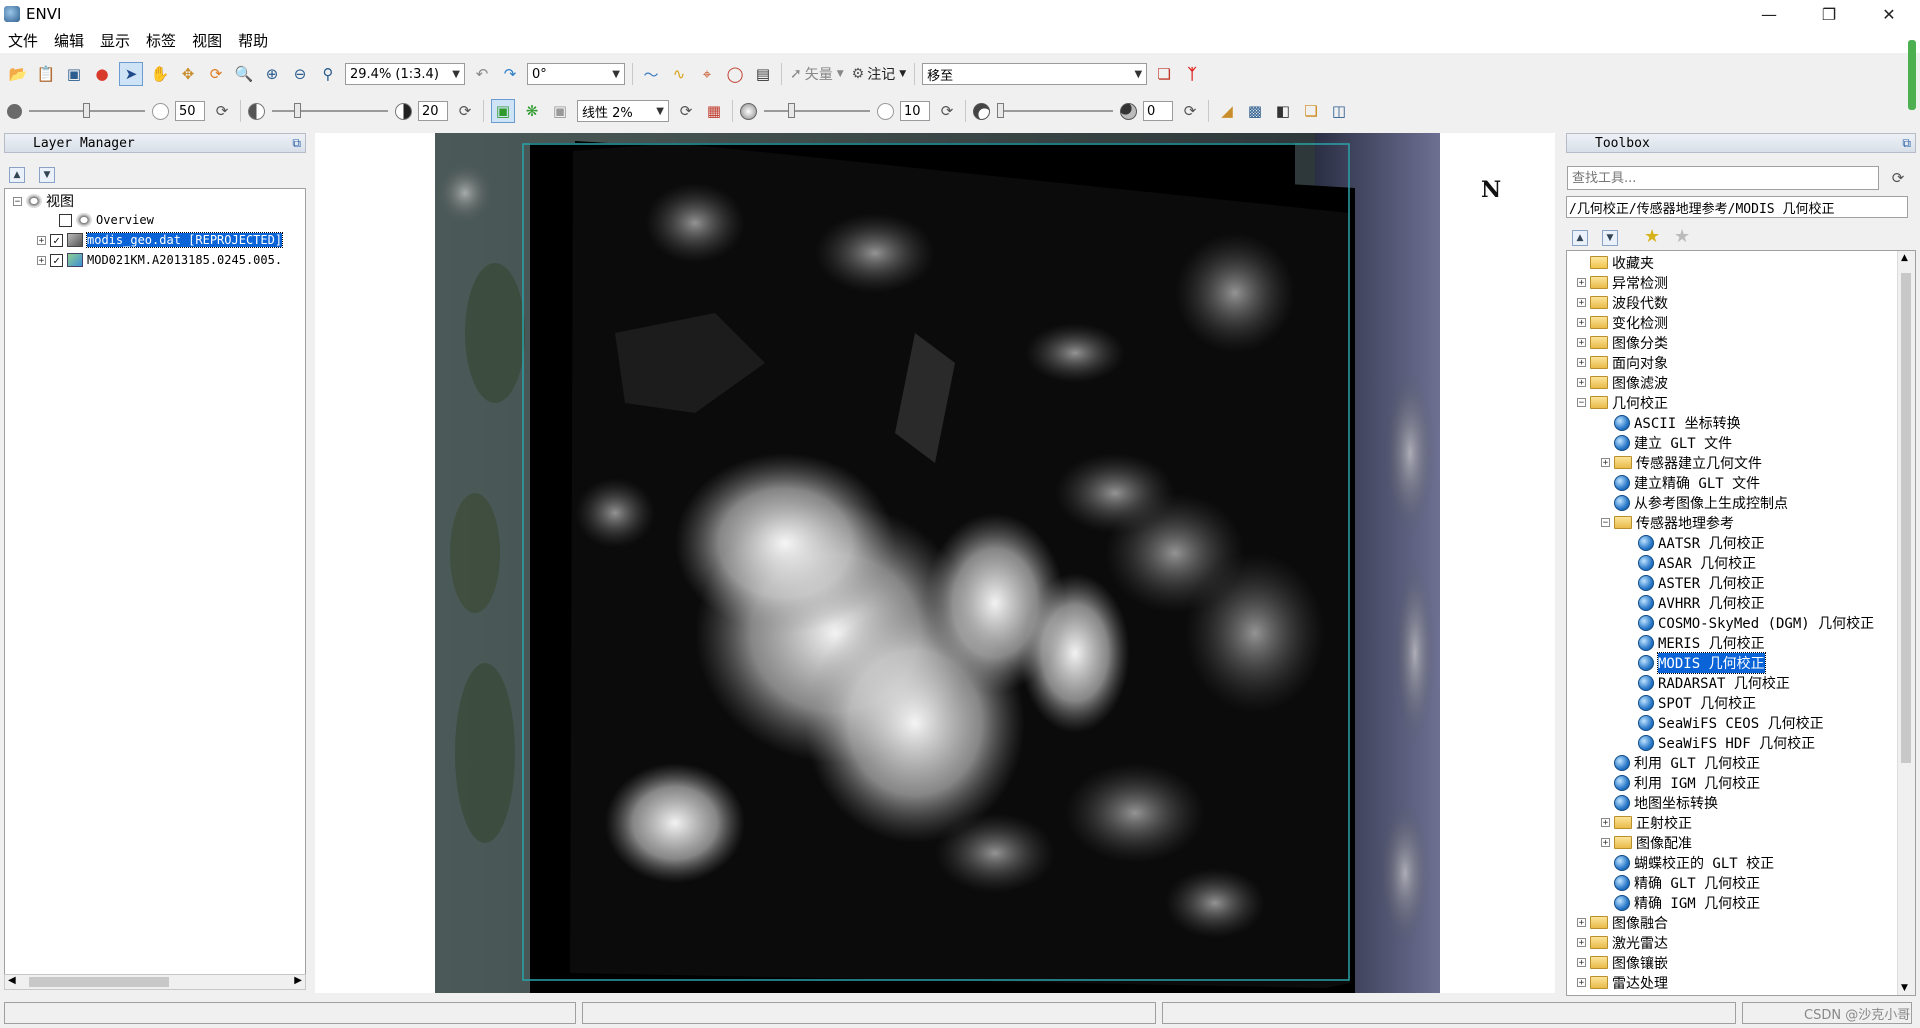 The height and width of the screenshot is (1028, 1920). I want to click on toolbox-item: + 图像分类, so click(1622, 342).